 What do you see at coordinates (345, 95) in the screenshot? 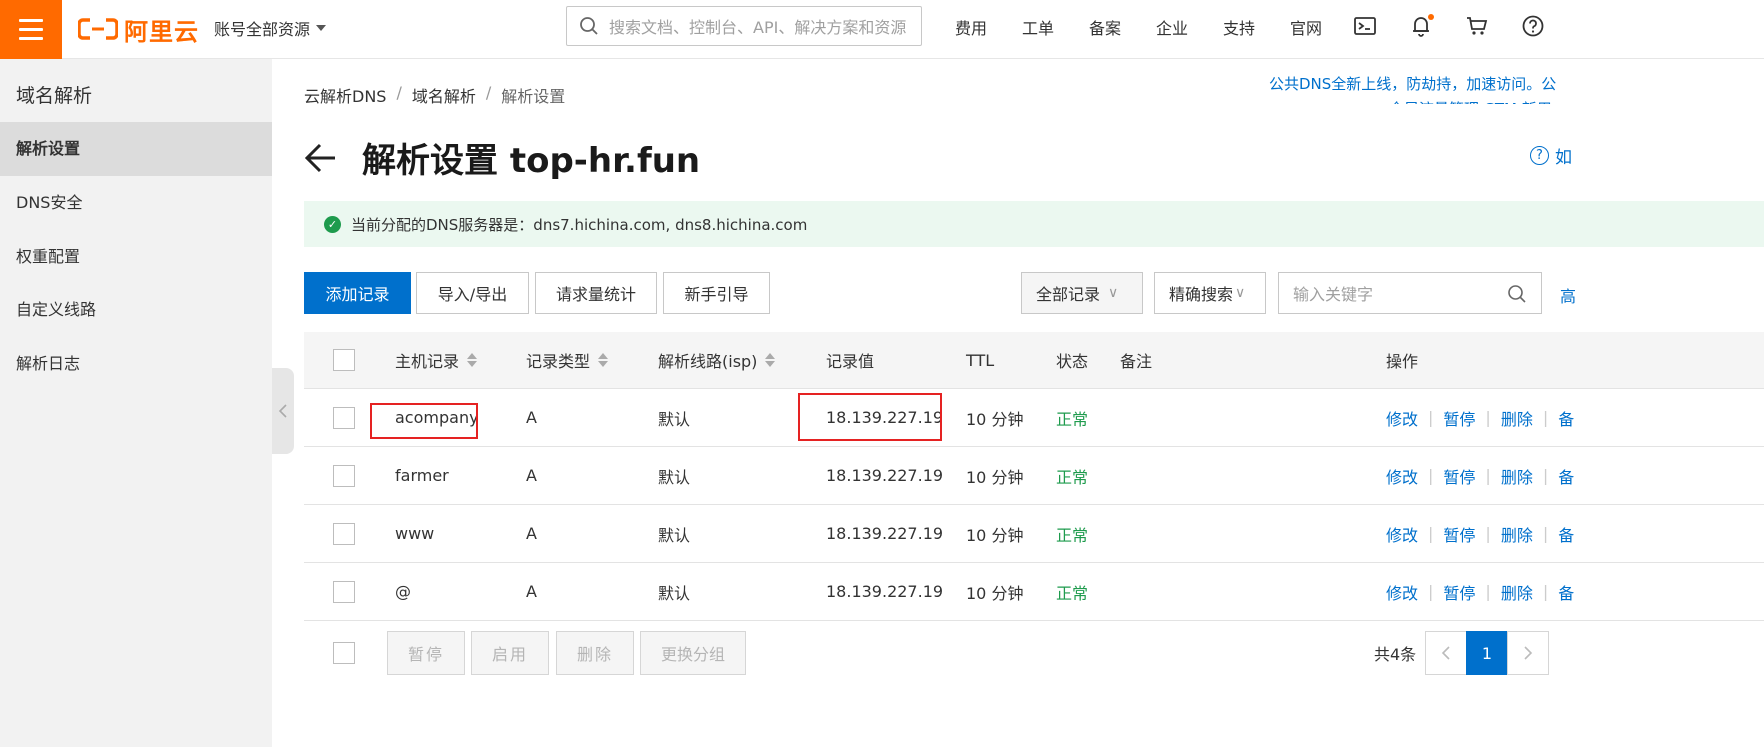
I see `breadcrumb-cloud-dns: 云解析DNS` at bounding box center [345, 95].